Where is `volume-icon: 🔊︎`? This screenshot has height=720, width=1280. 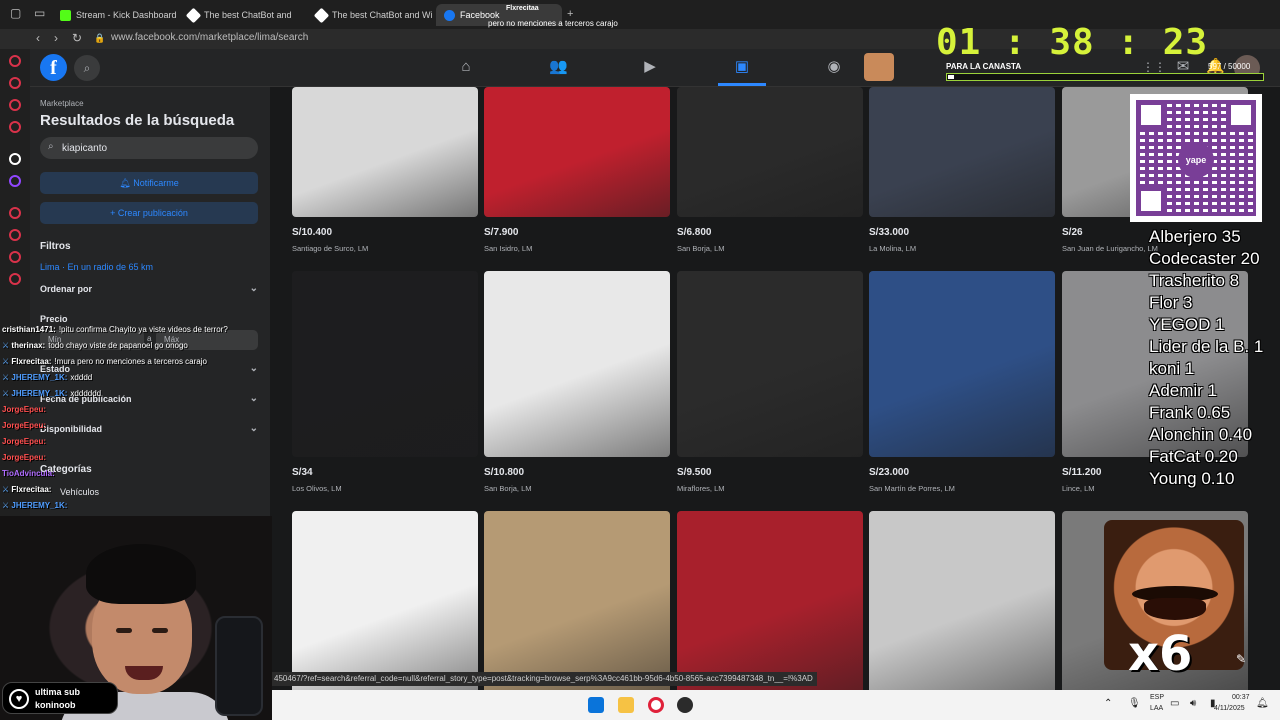 volume-icon: 🔊︎ is located at coordinates (1193, 703).